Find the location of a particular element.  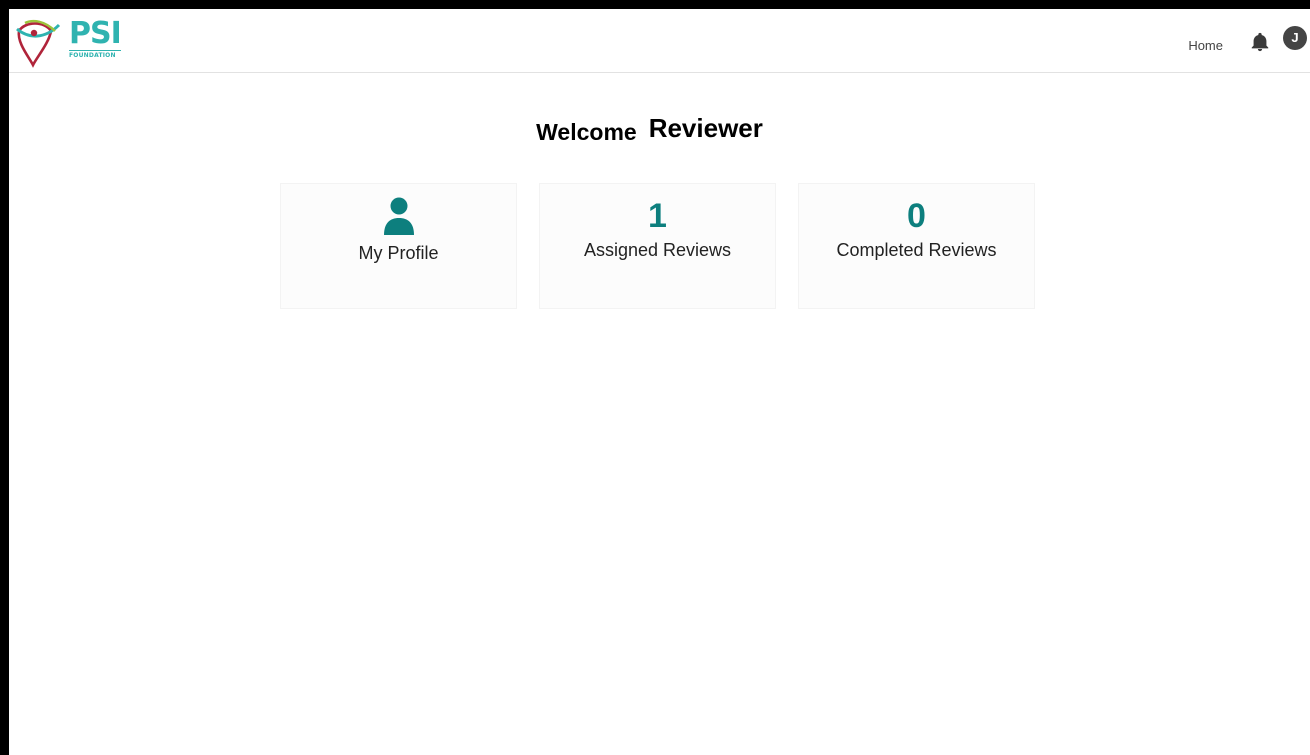

my-profile-card: My Profile is located at coordinates (398, 246).